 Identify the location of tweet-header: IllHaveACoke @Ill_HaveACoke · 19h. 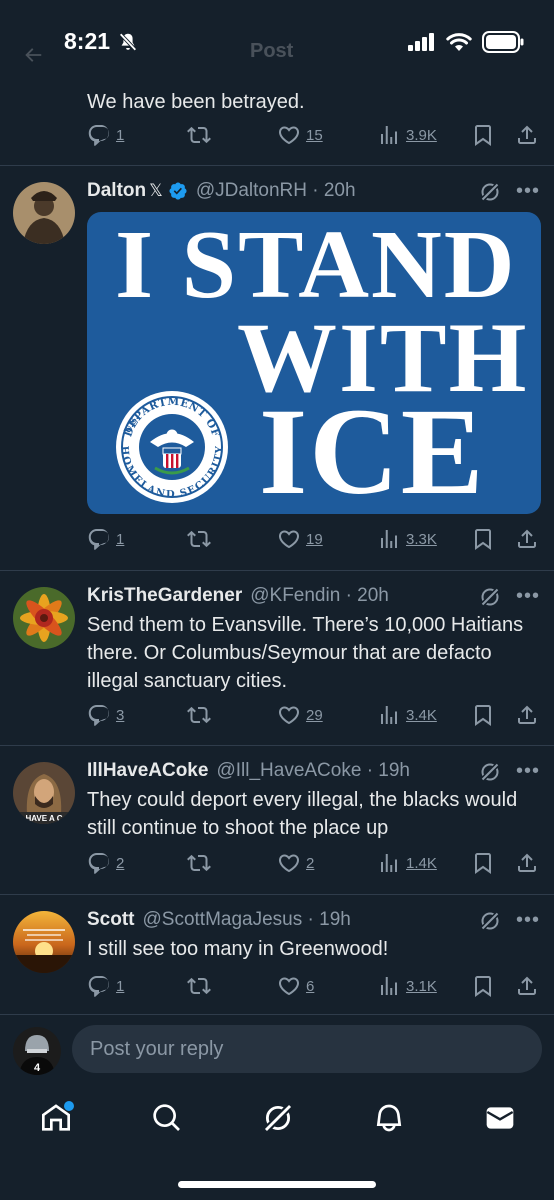
(248, 771).